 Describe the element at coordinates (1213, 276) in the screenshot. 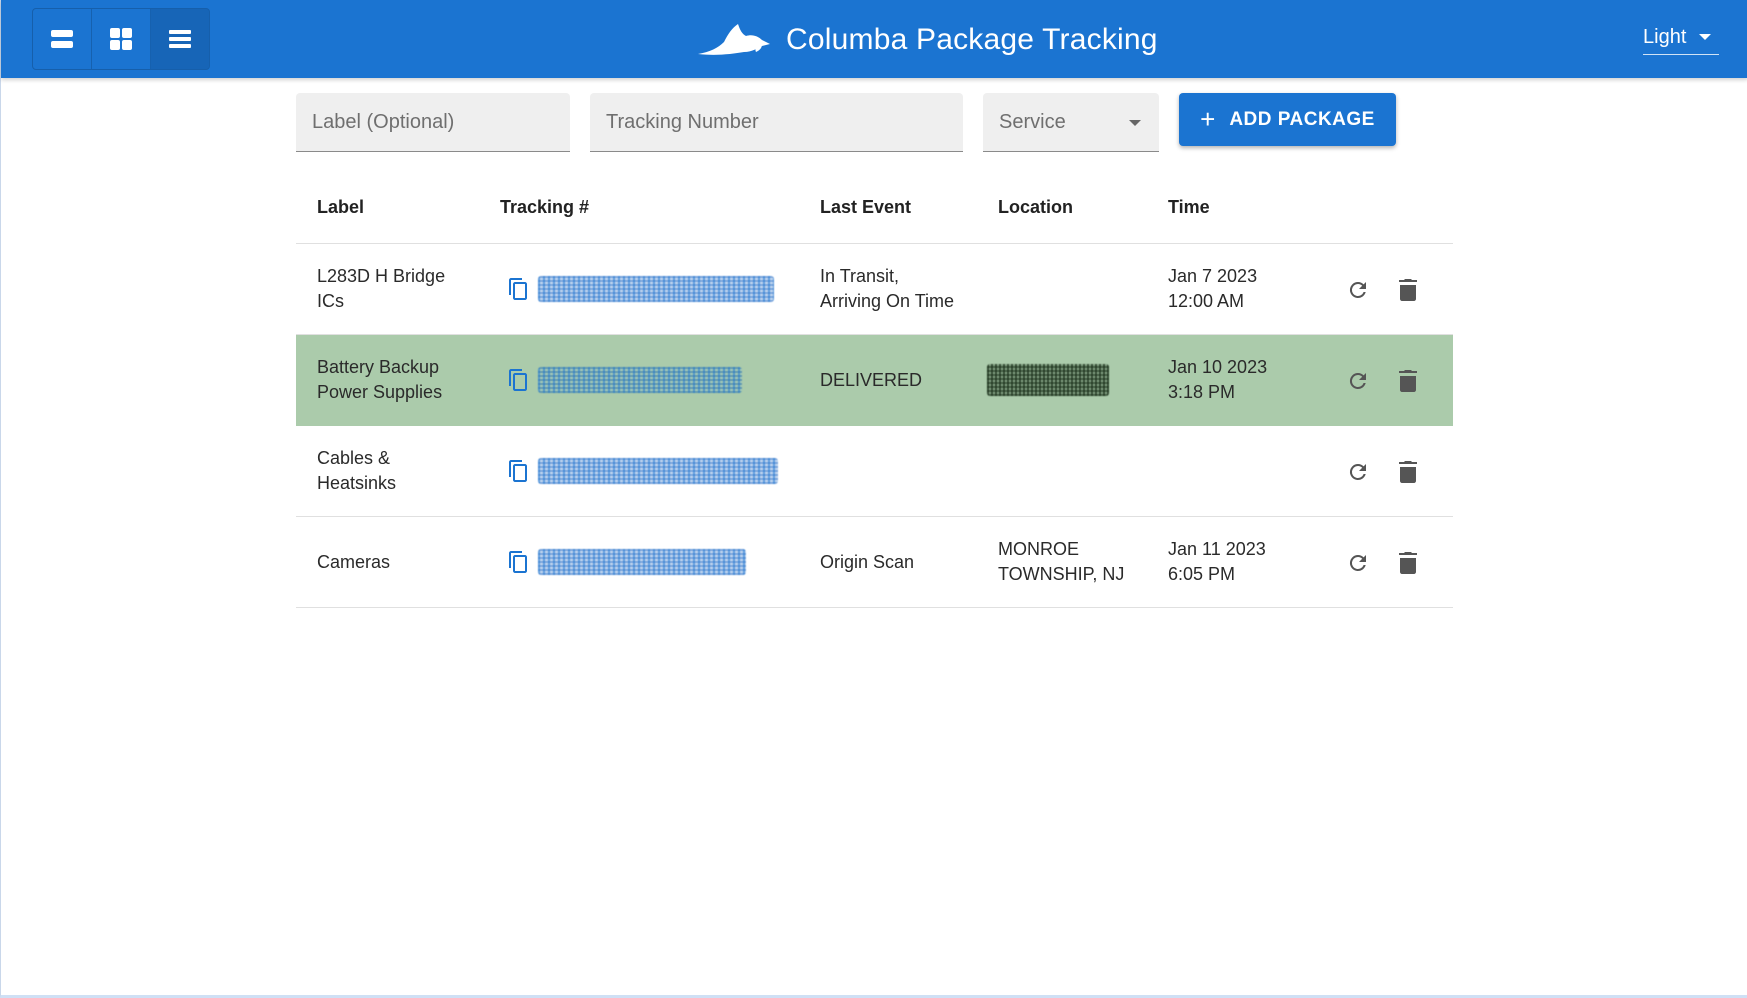

I see `event-date: Jan 7 2023` at that location.